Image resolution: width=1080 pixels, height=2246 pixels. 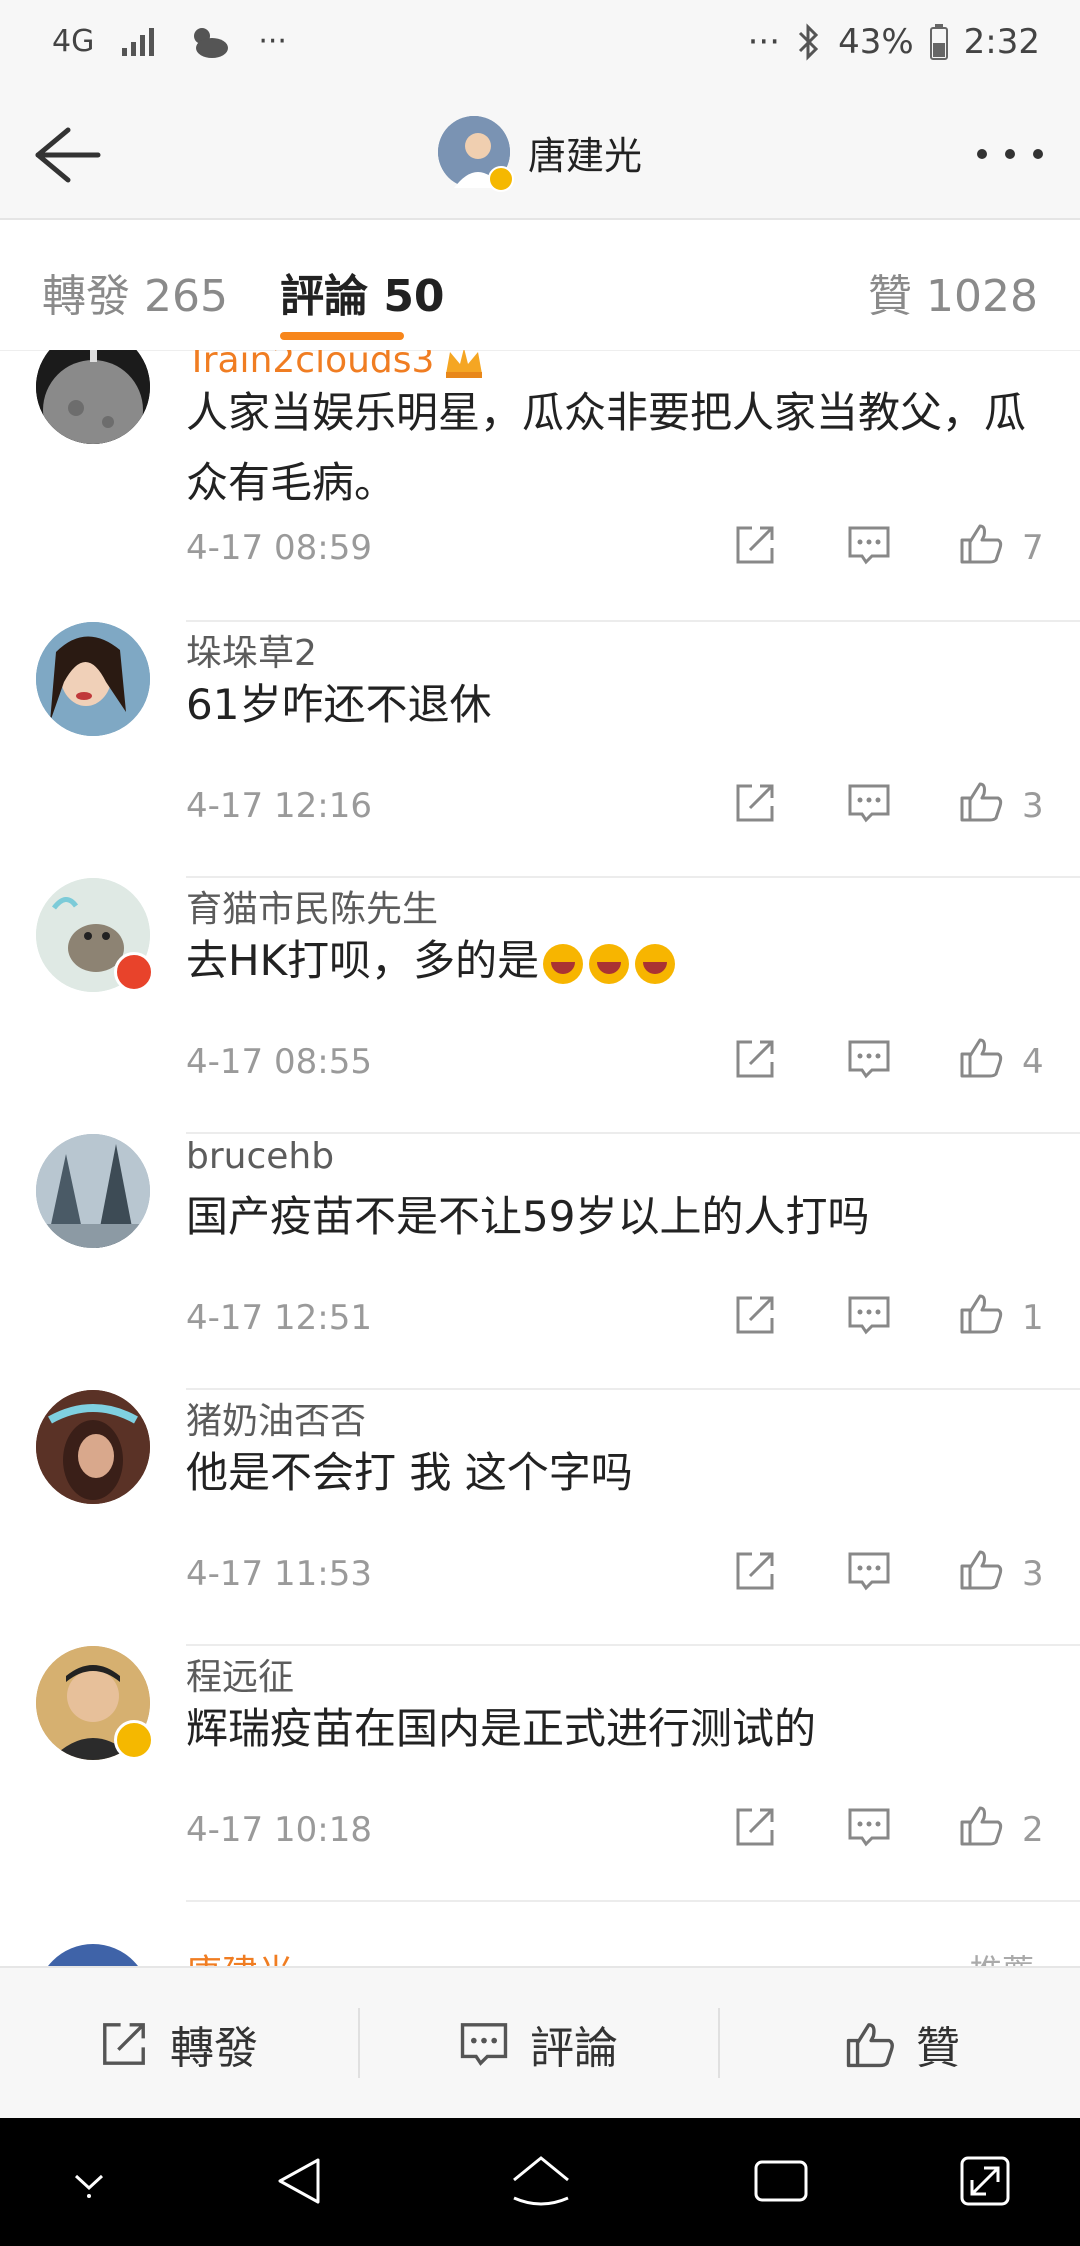 I want to click on tab-bar: 轉發 265 評論 50 贊 1028, so click(x=540, y=285).